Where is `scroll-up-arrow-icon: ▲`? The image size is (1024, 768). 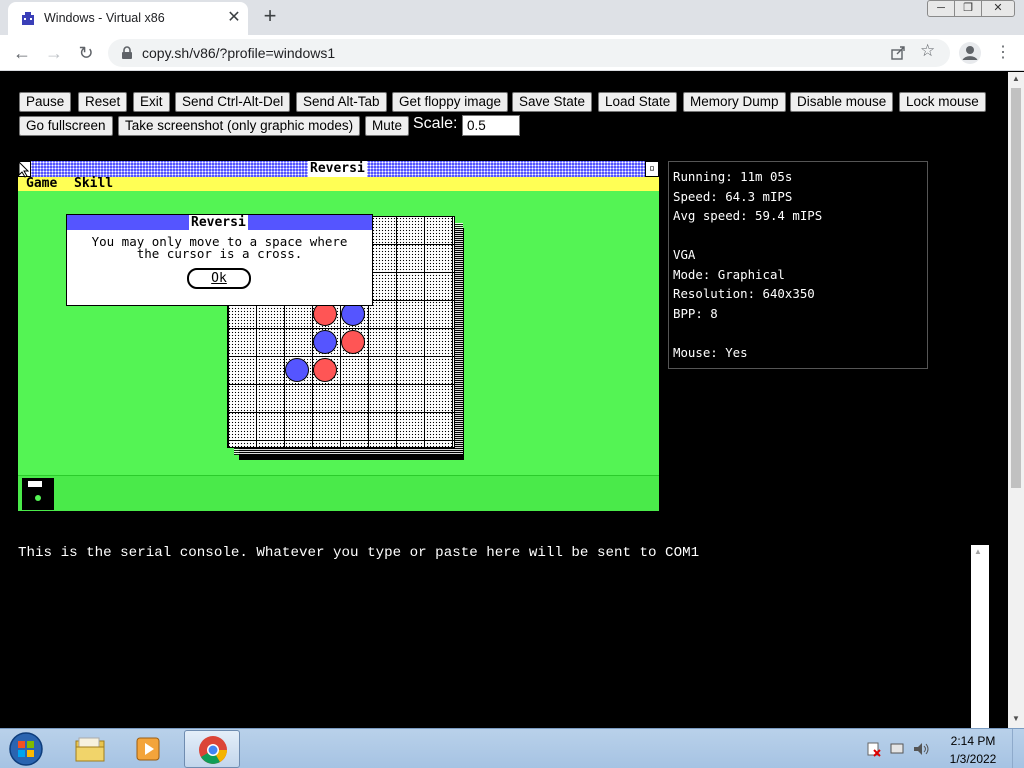
scroll-up-arrow-icon: ▲ is located at coordinates (1016, 79).